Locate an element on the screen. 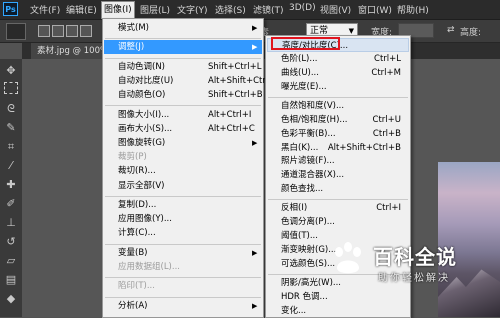 The width and height of the screenshot is (500, 318). image-menu-item: 自动色调(N) Shift+Ctrl+L is located at coordinates (183, 67).